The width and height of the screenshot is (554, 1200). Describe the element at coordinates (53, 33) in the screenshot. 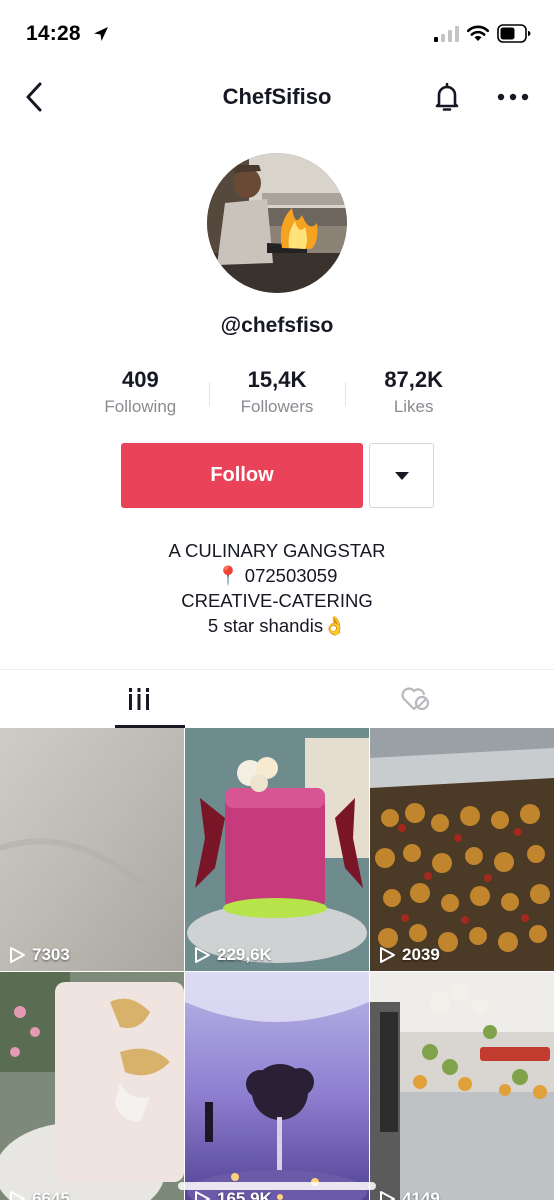

I see `status-time: 14:28` at that location.